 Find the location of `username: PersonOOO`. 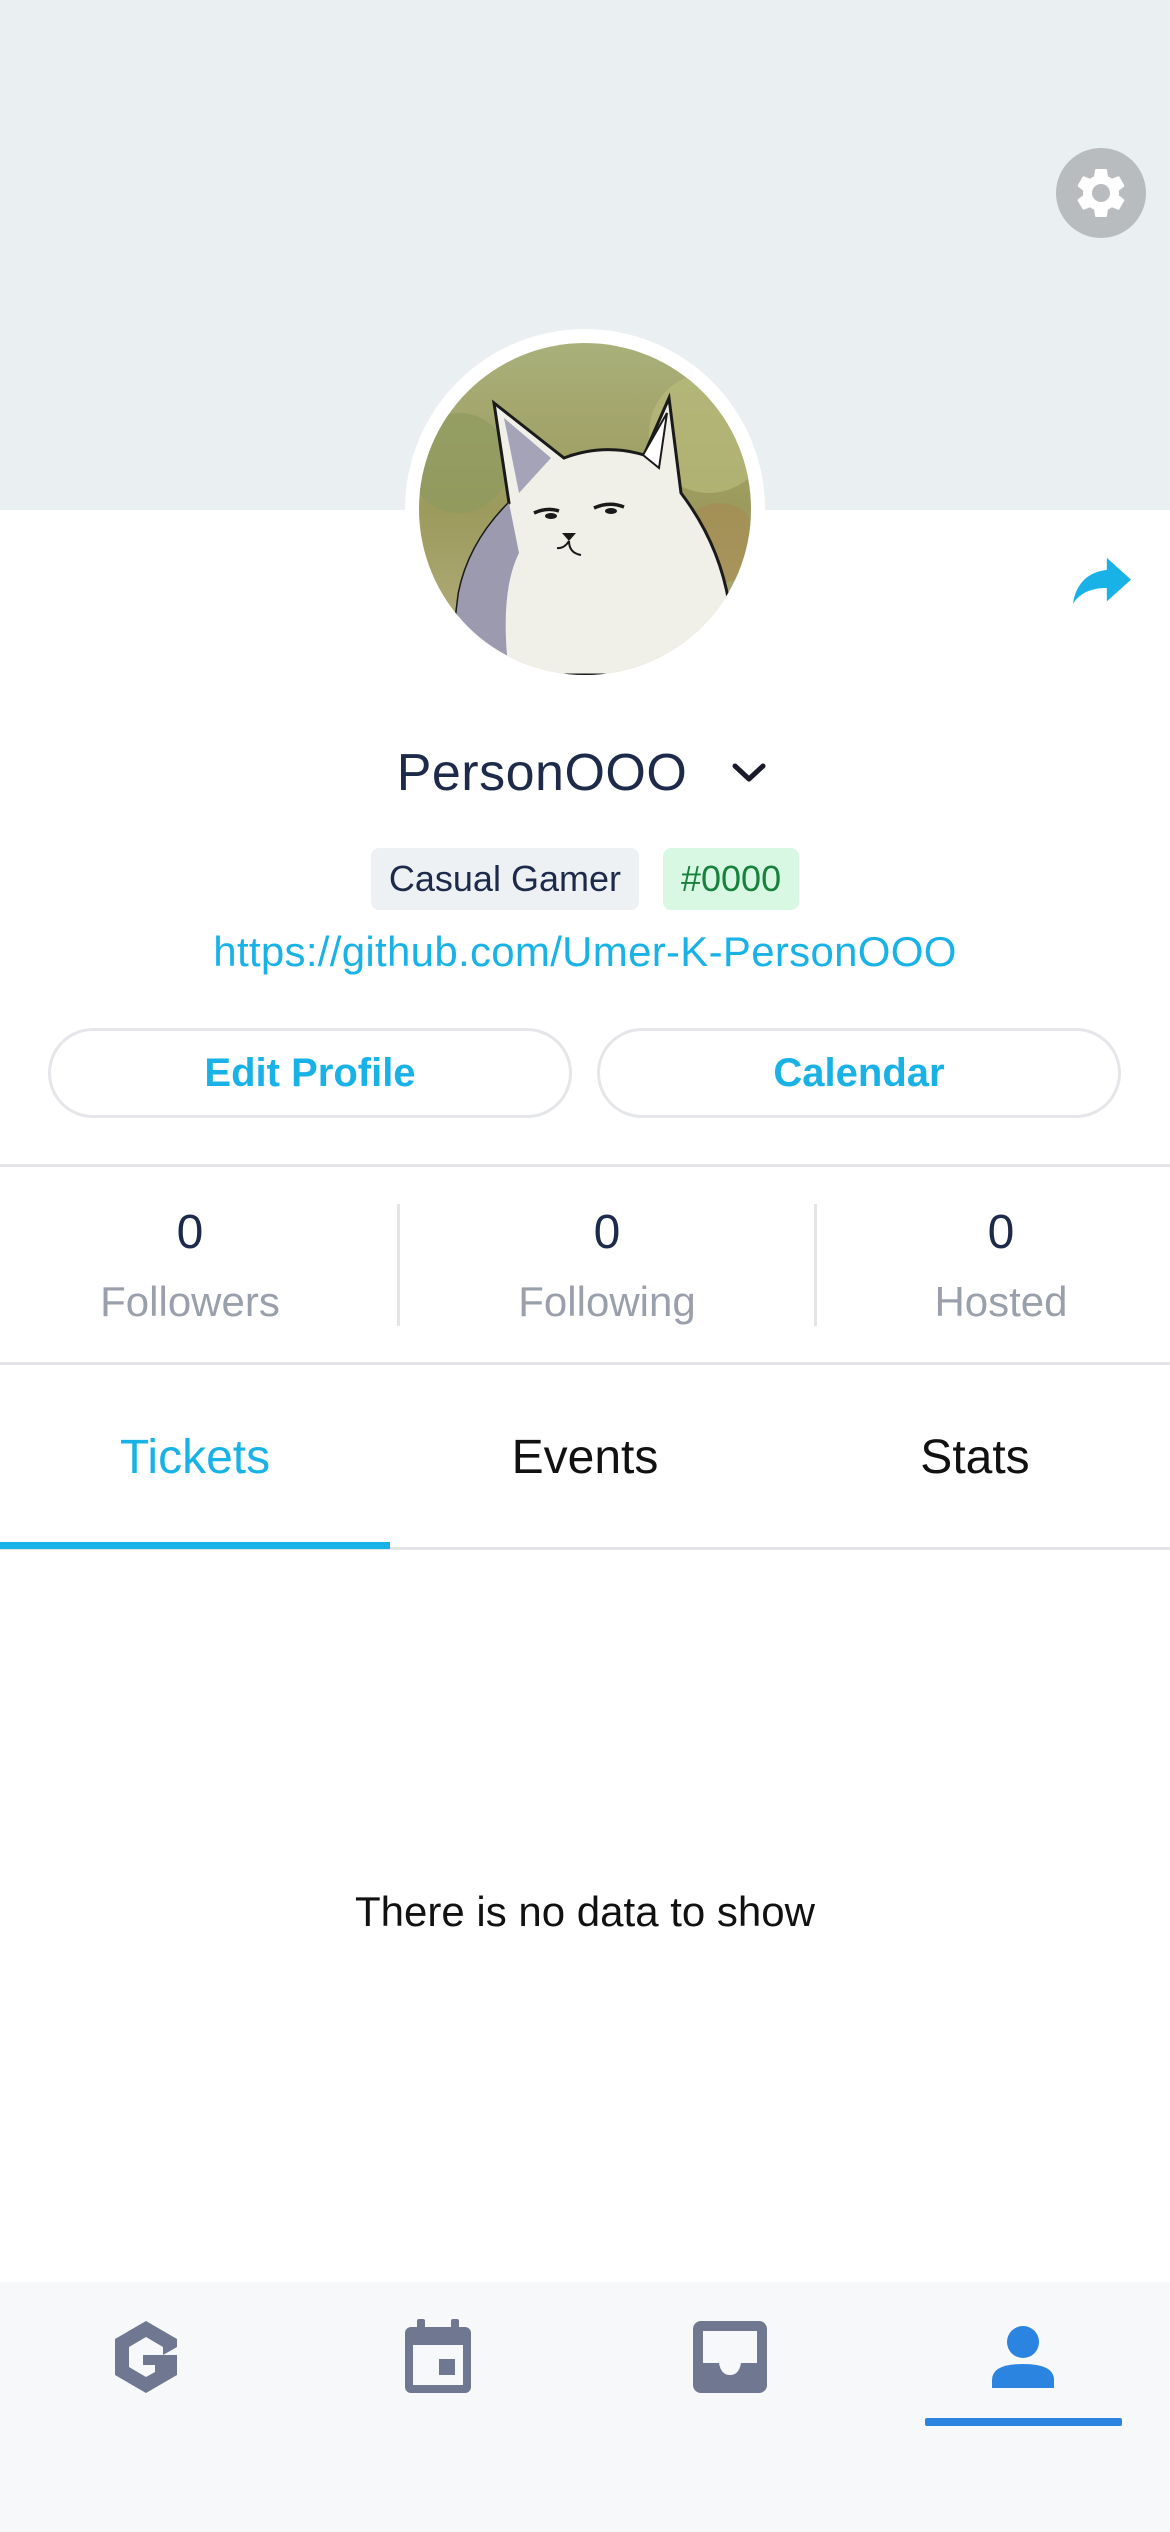

username: PersonOOO is located at coordinates (542, 773).